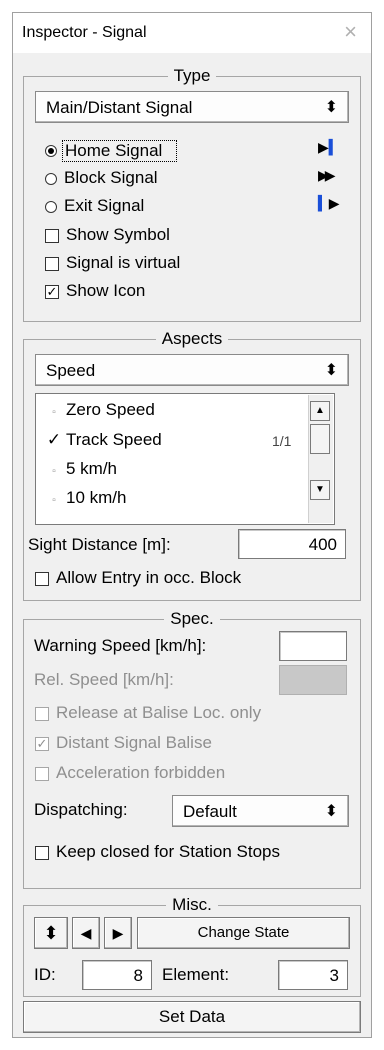  Describe the element at coordinates (134, 742) in the screenshot. I see `distant-balise-label: Distant Signal Balise` at that location.